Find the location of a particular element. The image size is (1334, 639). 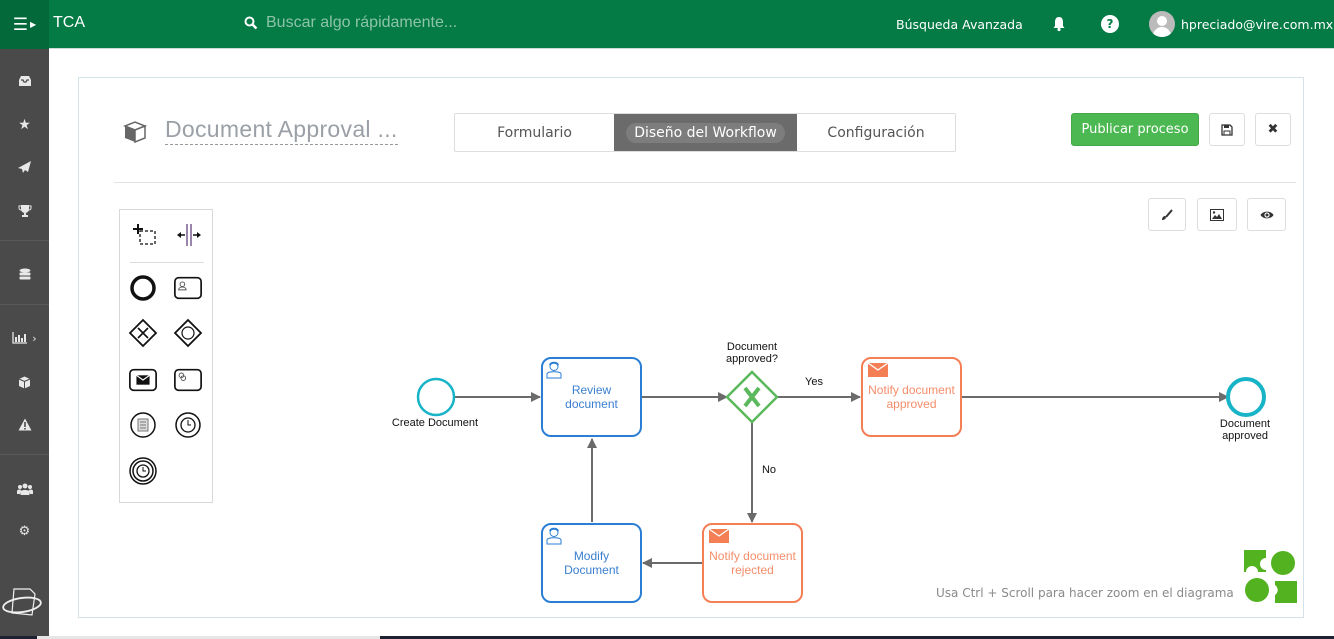

lasso-tool-icon is located at coordinates (144, 234).